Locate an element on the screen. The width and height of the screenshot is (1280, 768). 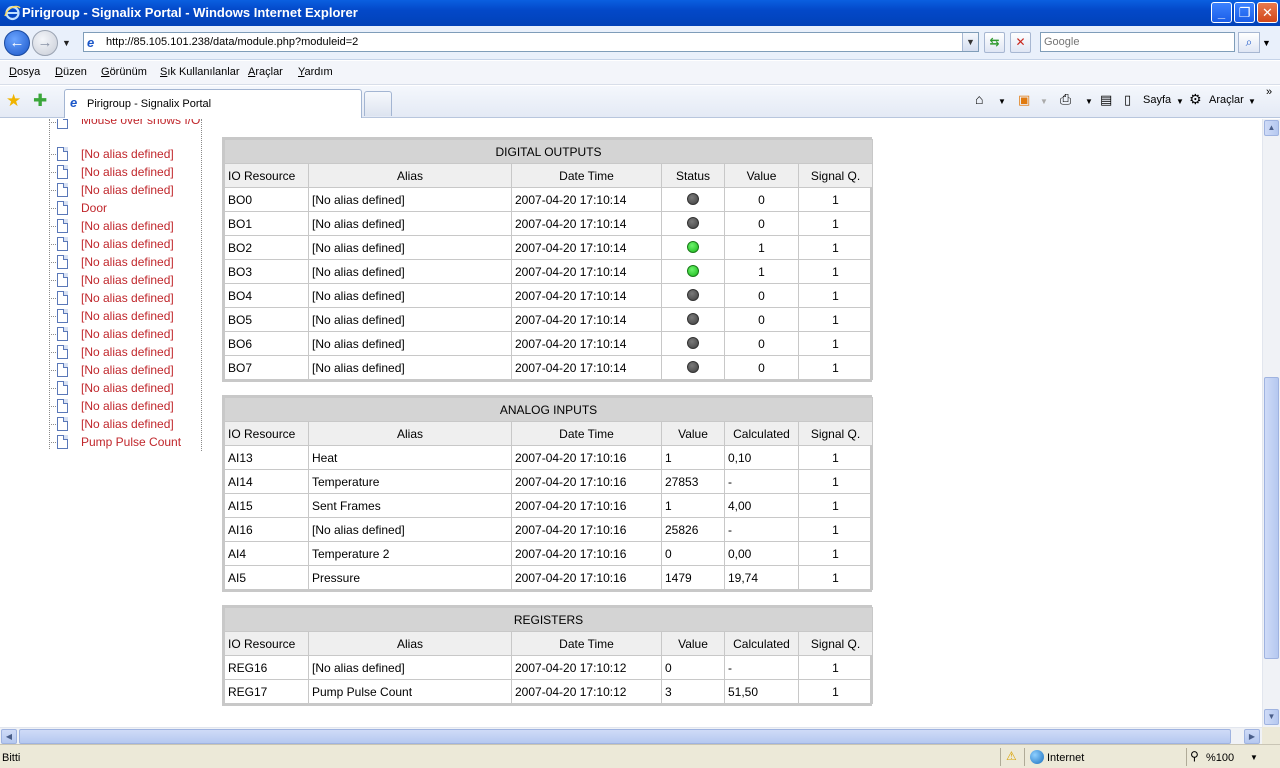
url-dropdown-button: ▼ is located at coordinates (970, 42).